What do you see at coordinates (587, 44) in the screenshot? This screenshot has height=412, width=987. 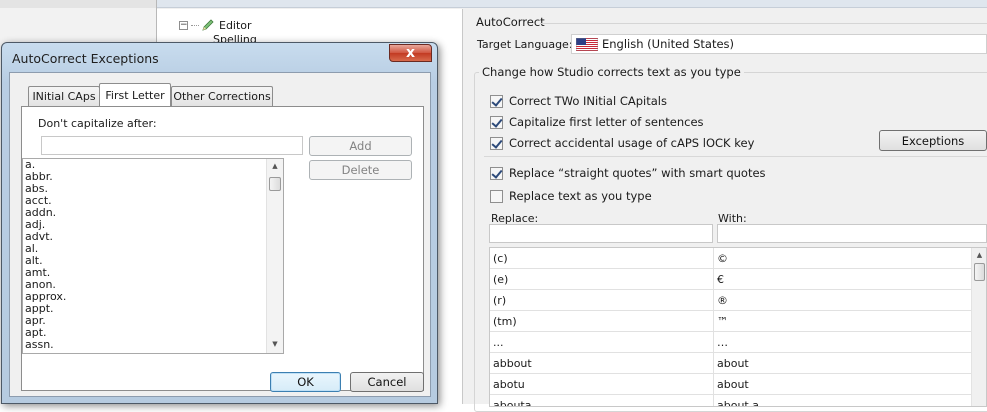 I see `us-flag-icon` at bounding box center [587, 44].